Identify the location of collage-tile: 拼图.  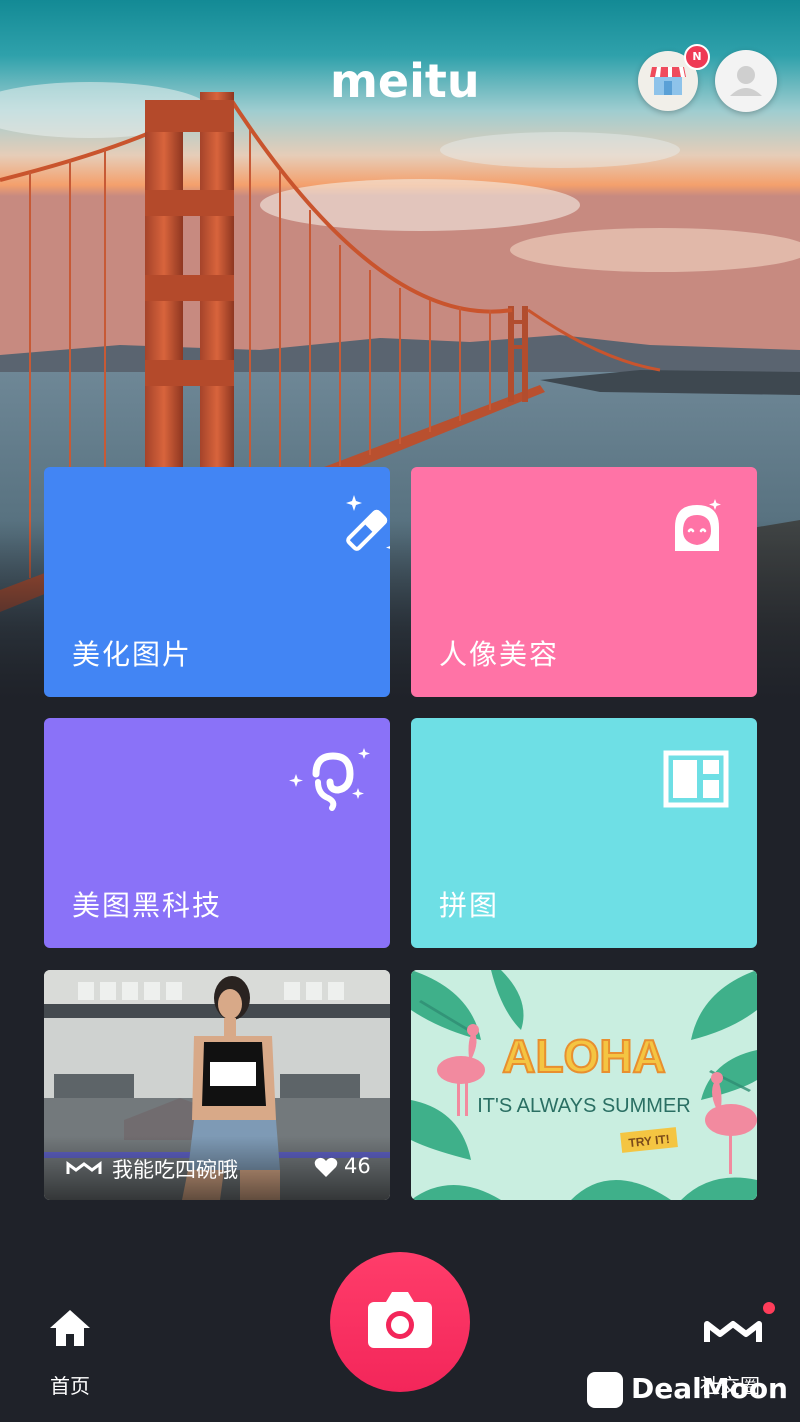
(584, 833).